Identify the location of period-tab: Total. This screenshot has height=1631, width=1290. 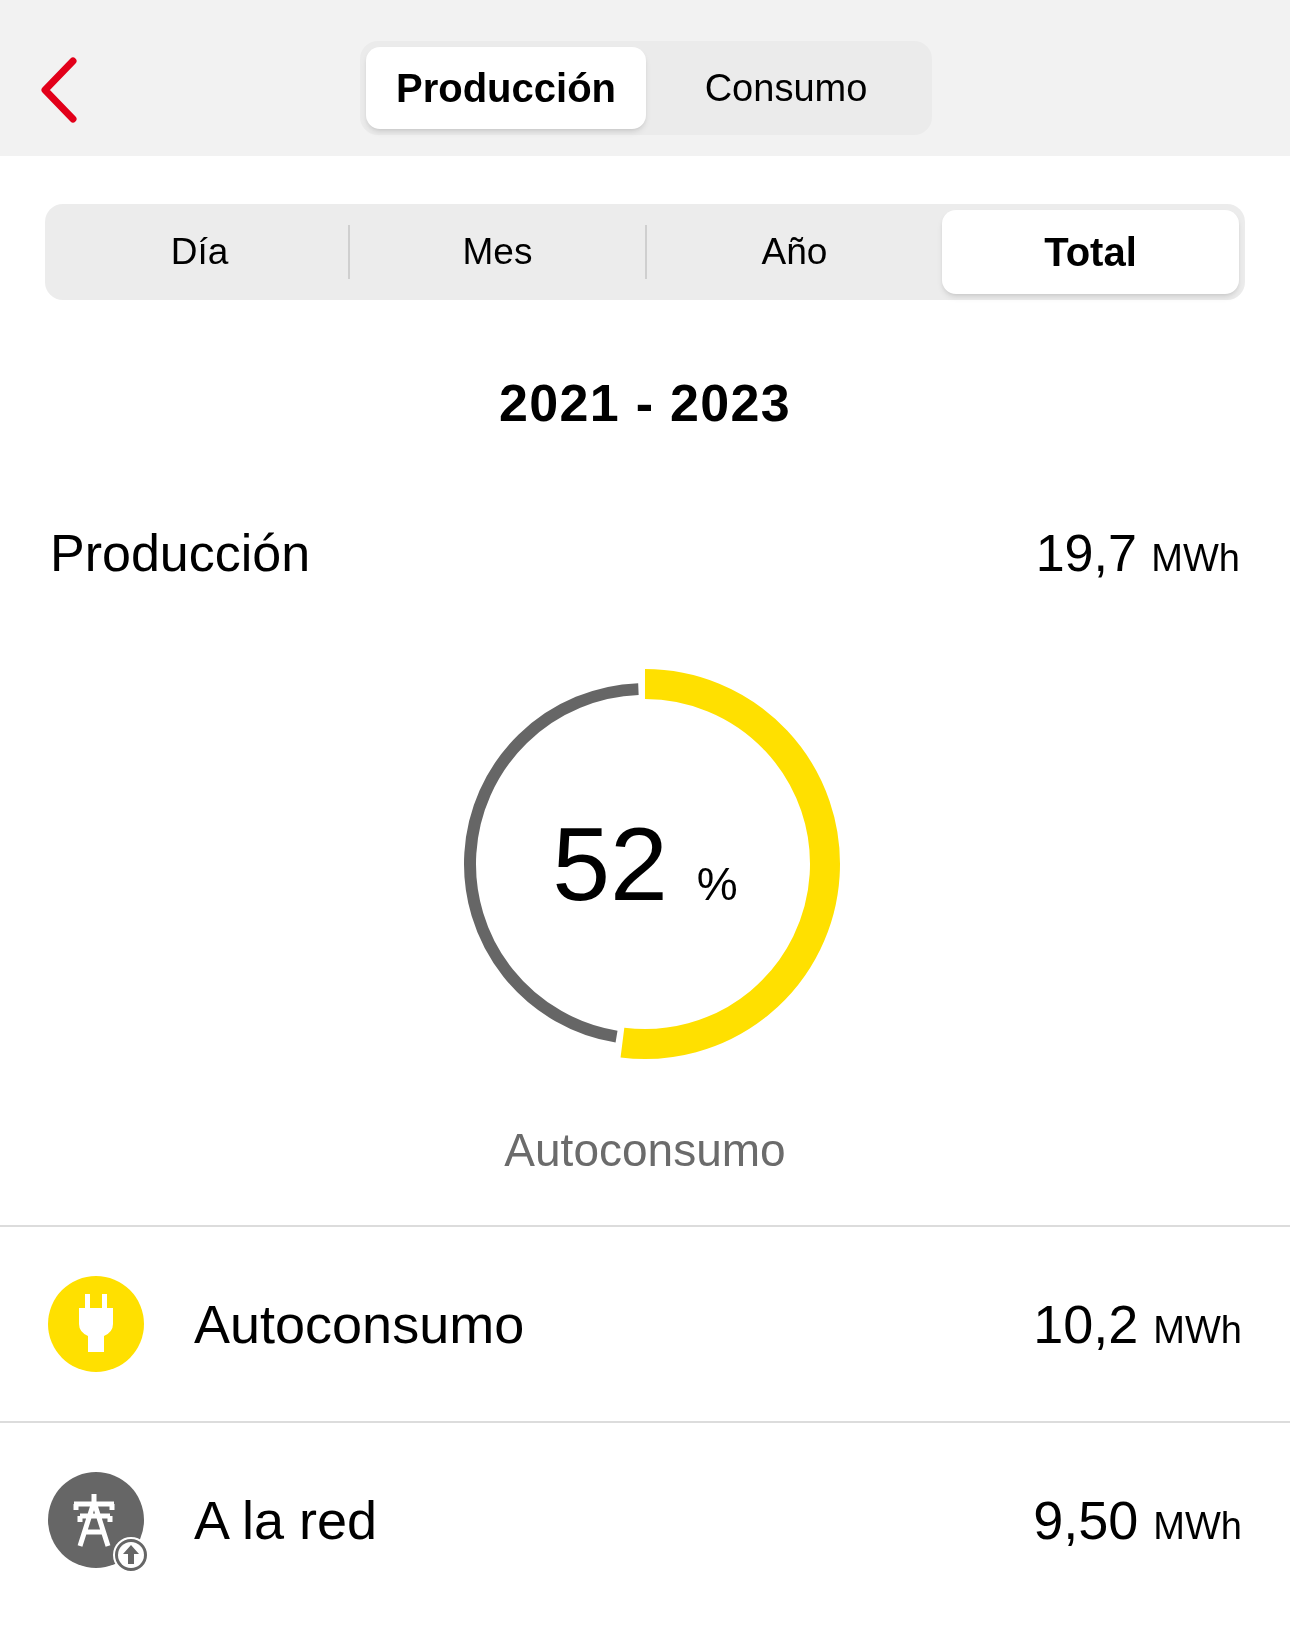
(1090, 252).